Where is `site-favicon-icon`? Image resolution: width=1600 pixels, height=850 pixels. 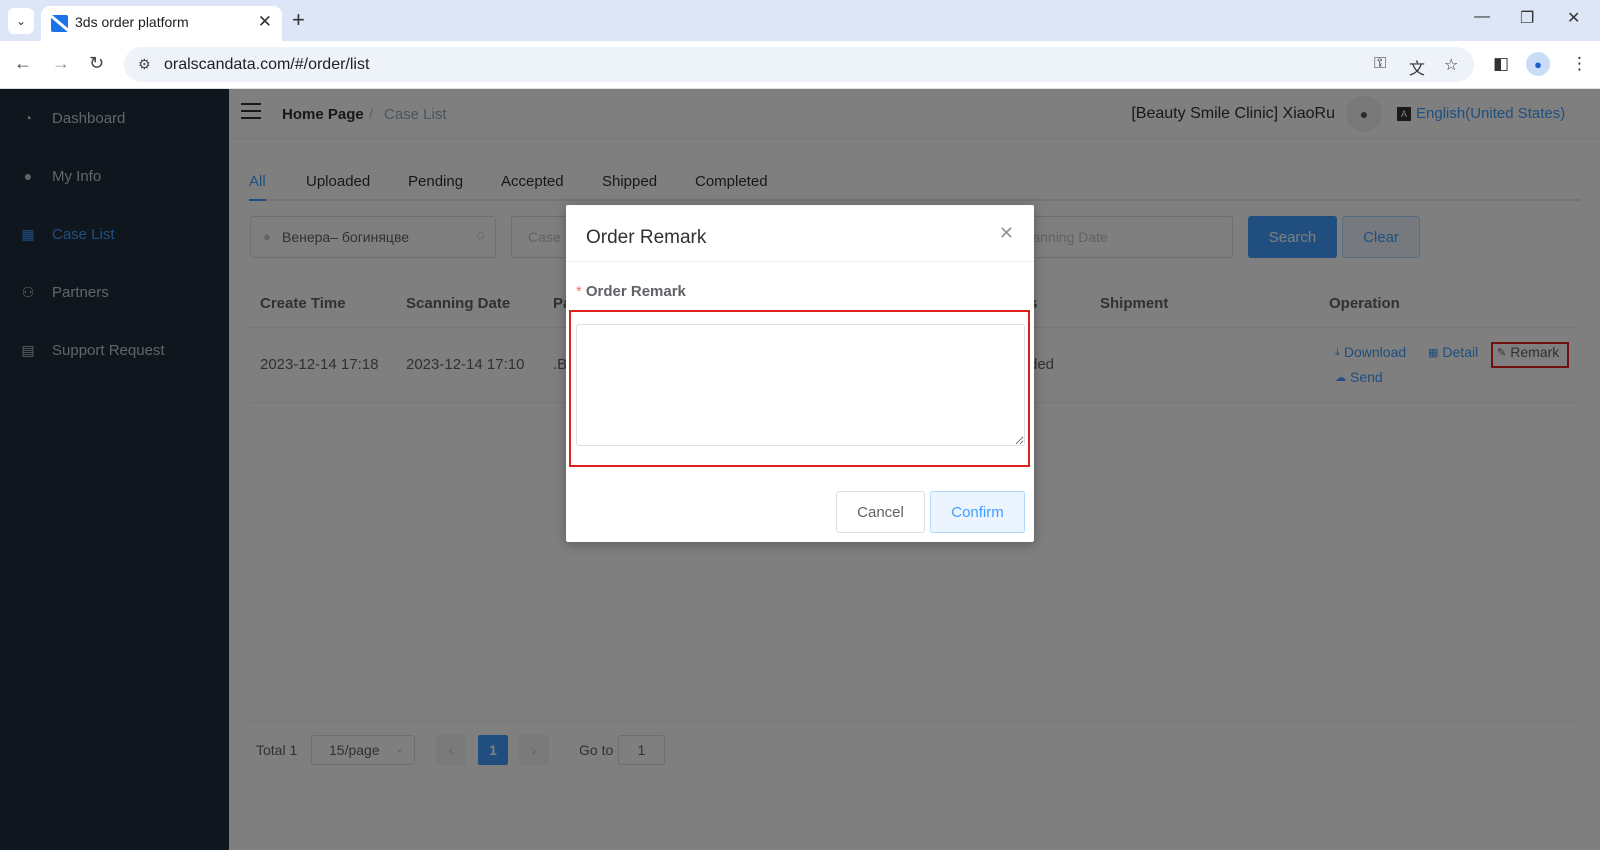 site-favicon-icon is located at coordinates (59, 23).